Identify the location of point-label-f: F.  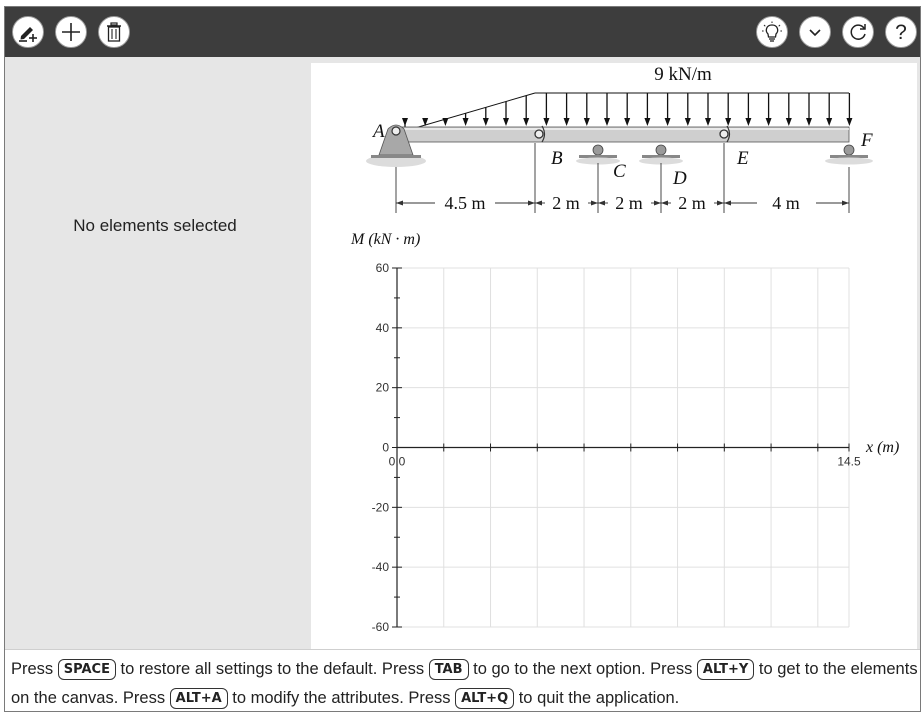
(866, 140).